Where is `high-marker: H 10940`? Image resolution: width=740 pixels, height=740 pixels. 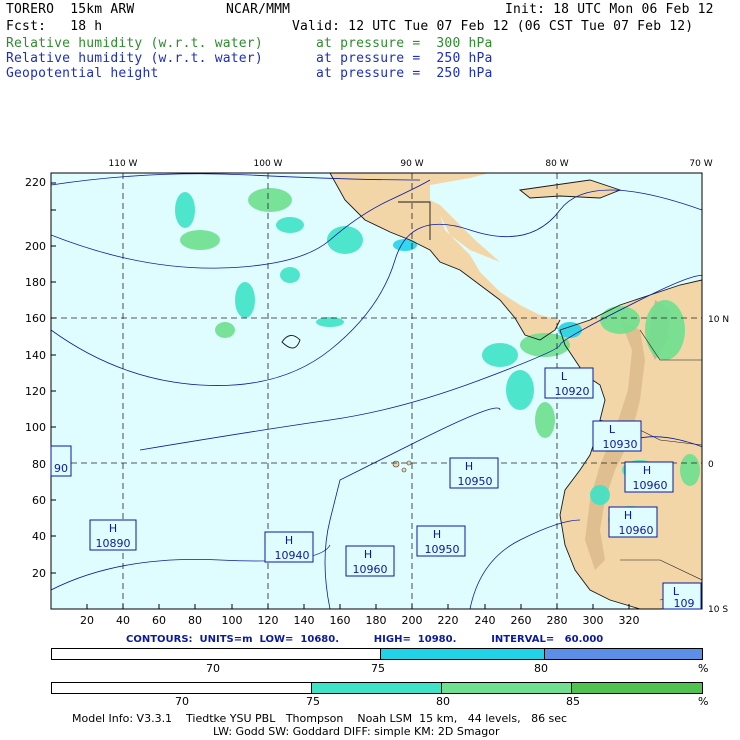
high-marker: H 10940 is located at coordinates (289, 547).